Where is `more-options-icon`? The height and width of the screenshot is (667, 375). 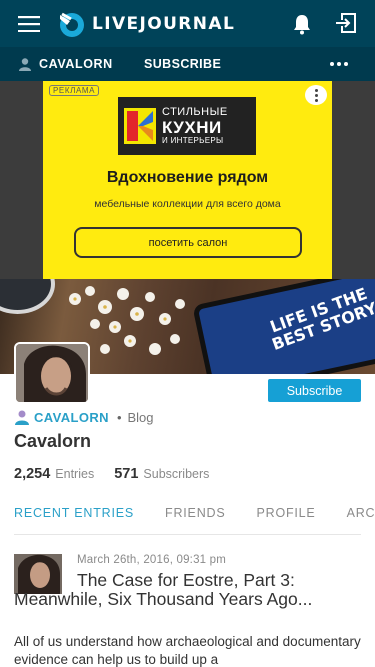 more-options-icon is located at coordinates (339, 64).